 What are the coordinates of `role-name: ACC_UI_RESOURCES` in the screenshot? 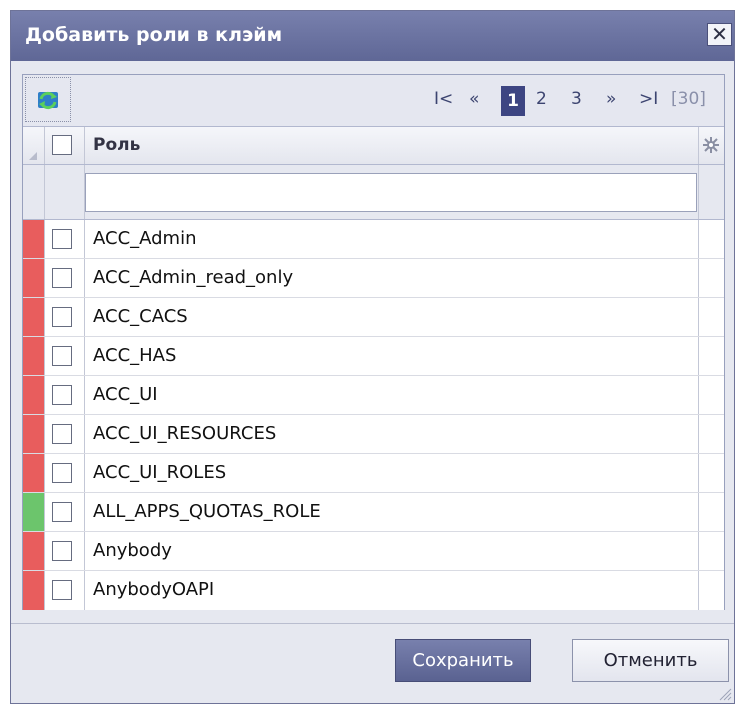 It's located at (185, 433).